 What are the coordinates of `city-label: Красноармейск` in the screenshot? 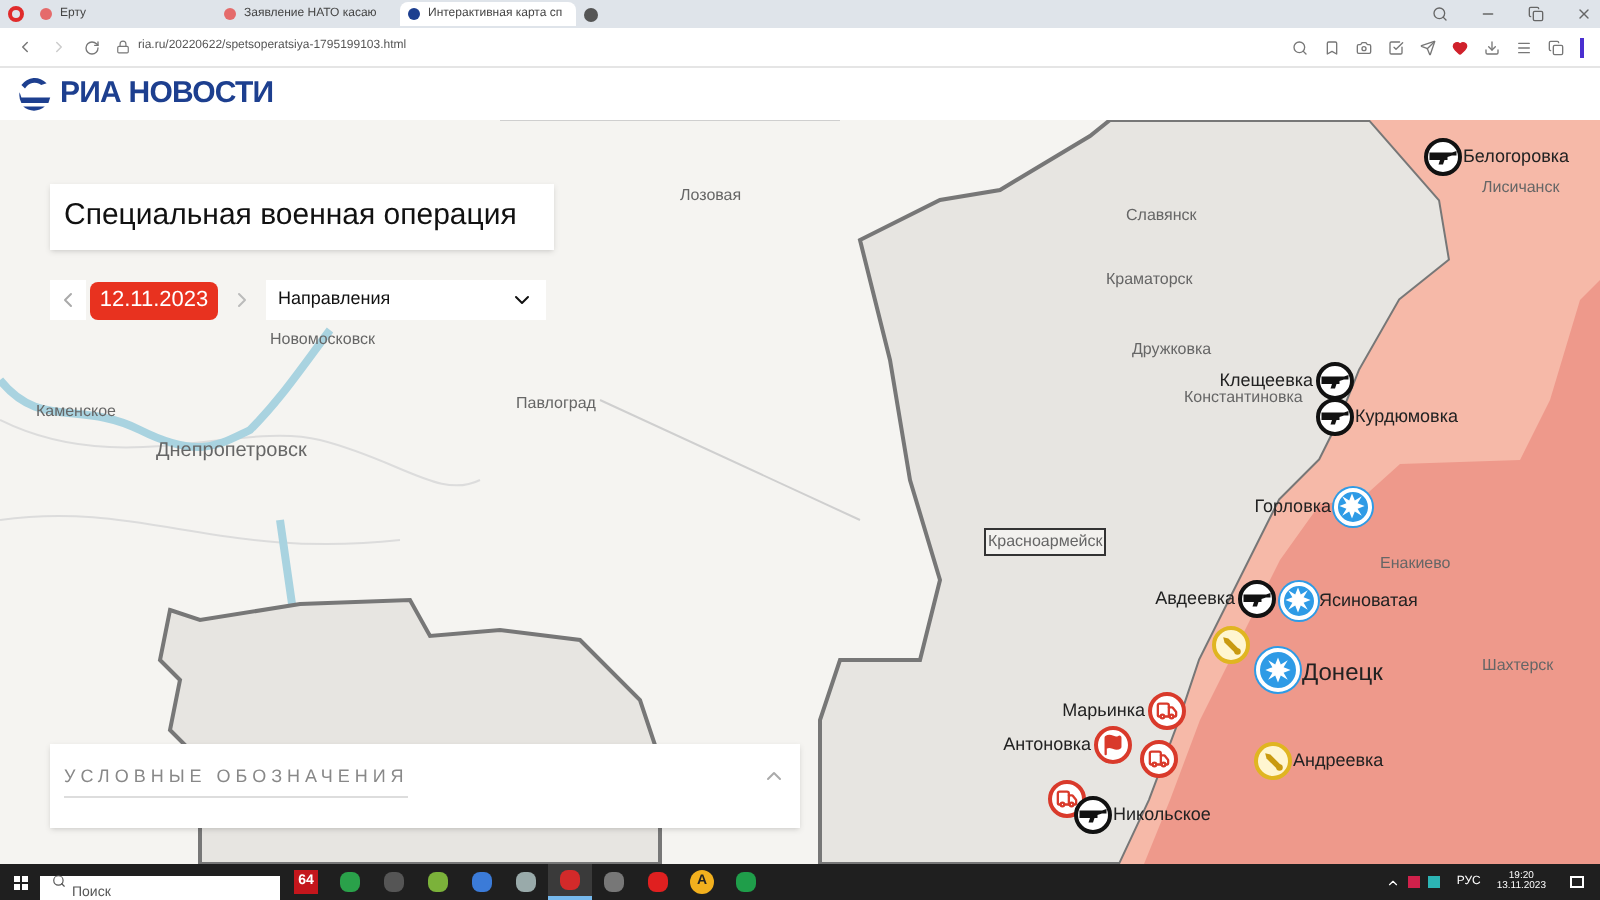 It's located at (1045, 542).